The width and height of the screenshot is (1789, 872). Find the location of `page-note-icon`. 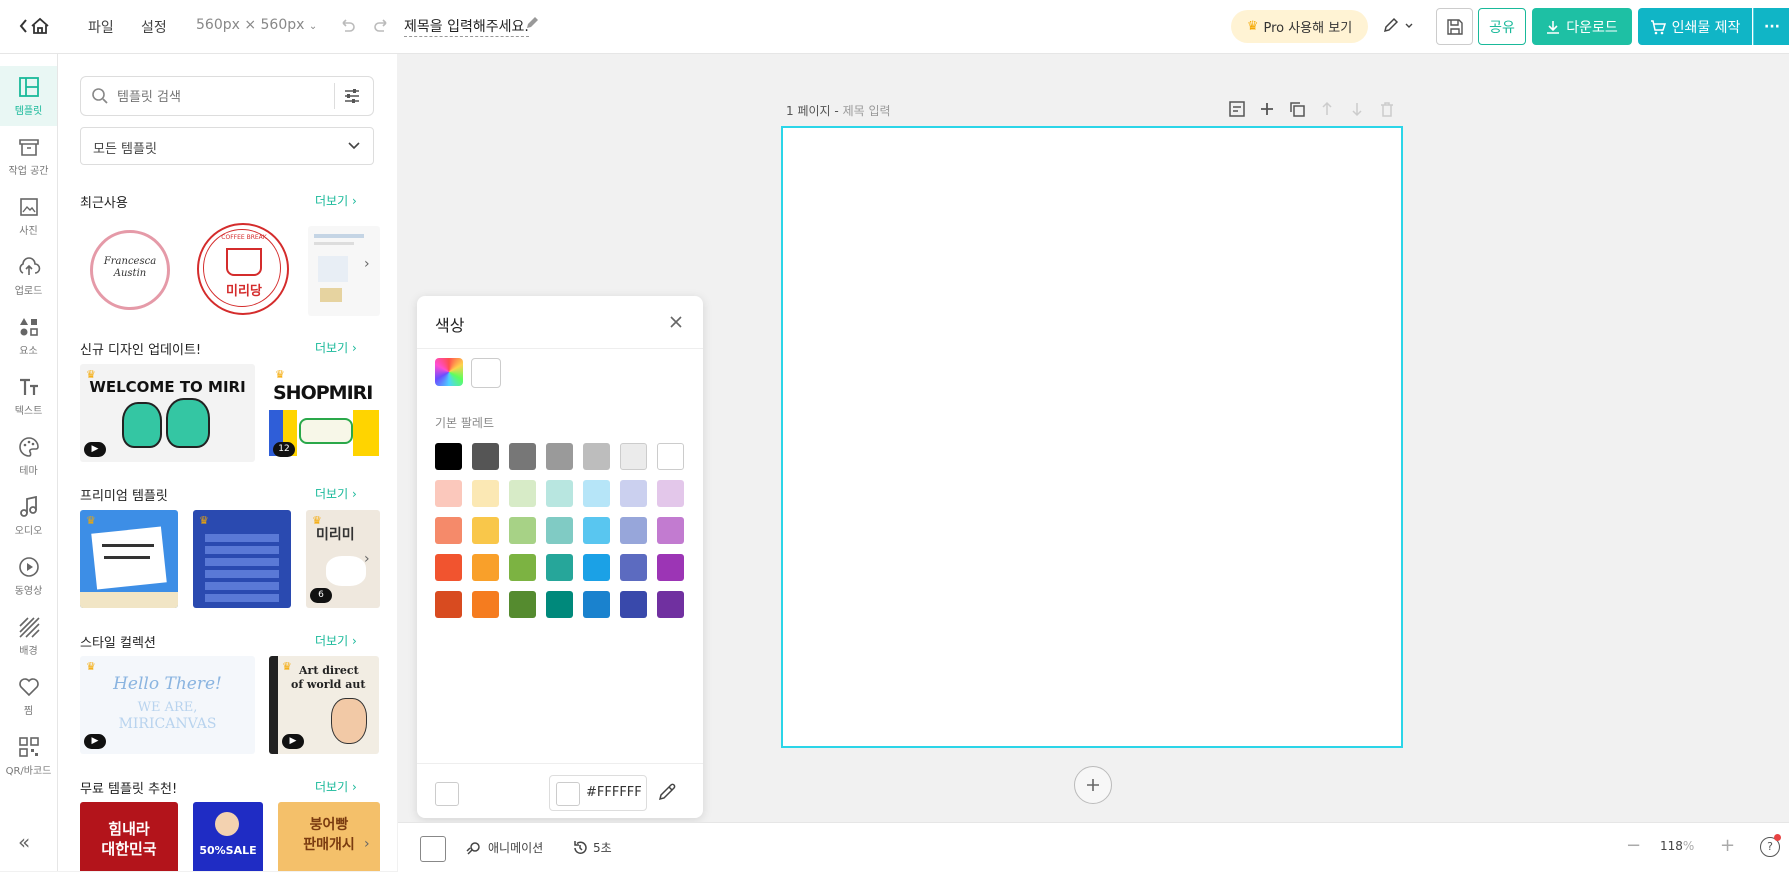

page-note-icon is located at coordinates (1237, 109).